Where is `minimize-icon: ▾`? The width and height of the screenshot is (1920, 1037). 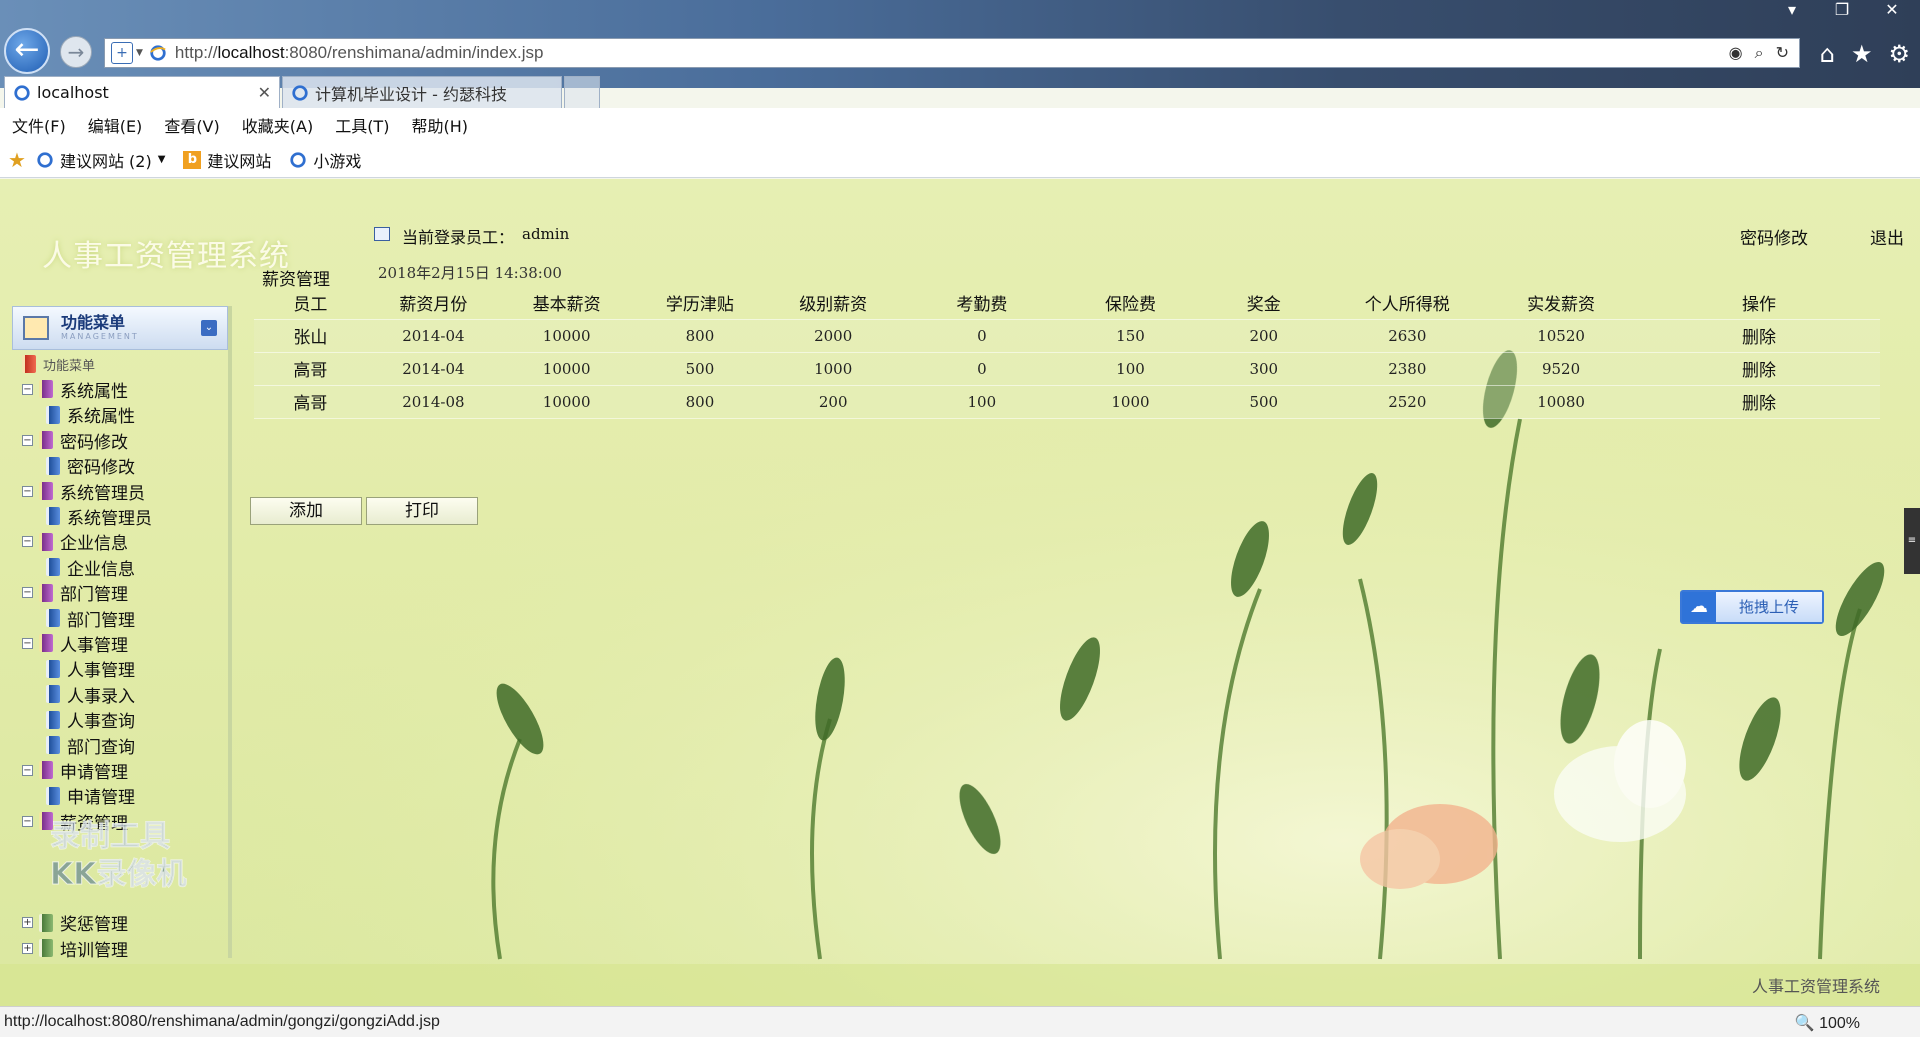
minimize-icon: ▾ is located at coordinates (1792, 10).